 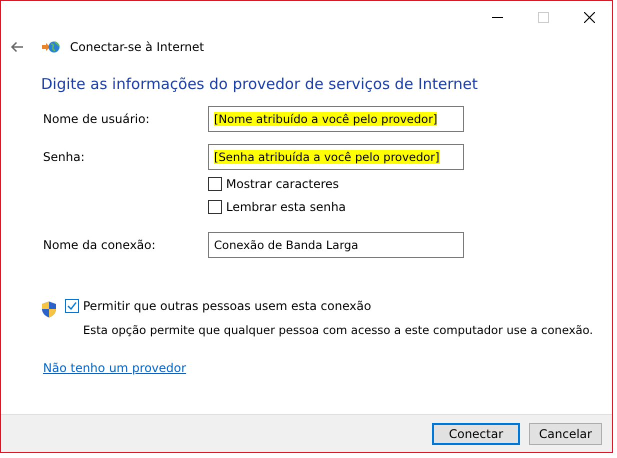 What do you see at coordinates (51, 47) in the screenshot?
I see `globe-icon` at bounding box center [51, 47].